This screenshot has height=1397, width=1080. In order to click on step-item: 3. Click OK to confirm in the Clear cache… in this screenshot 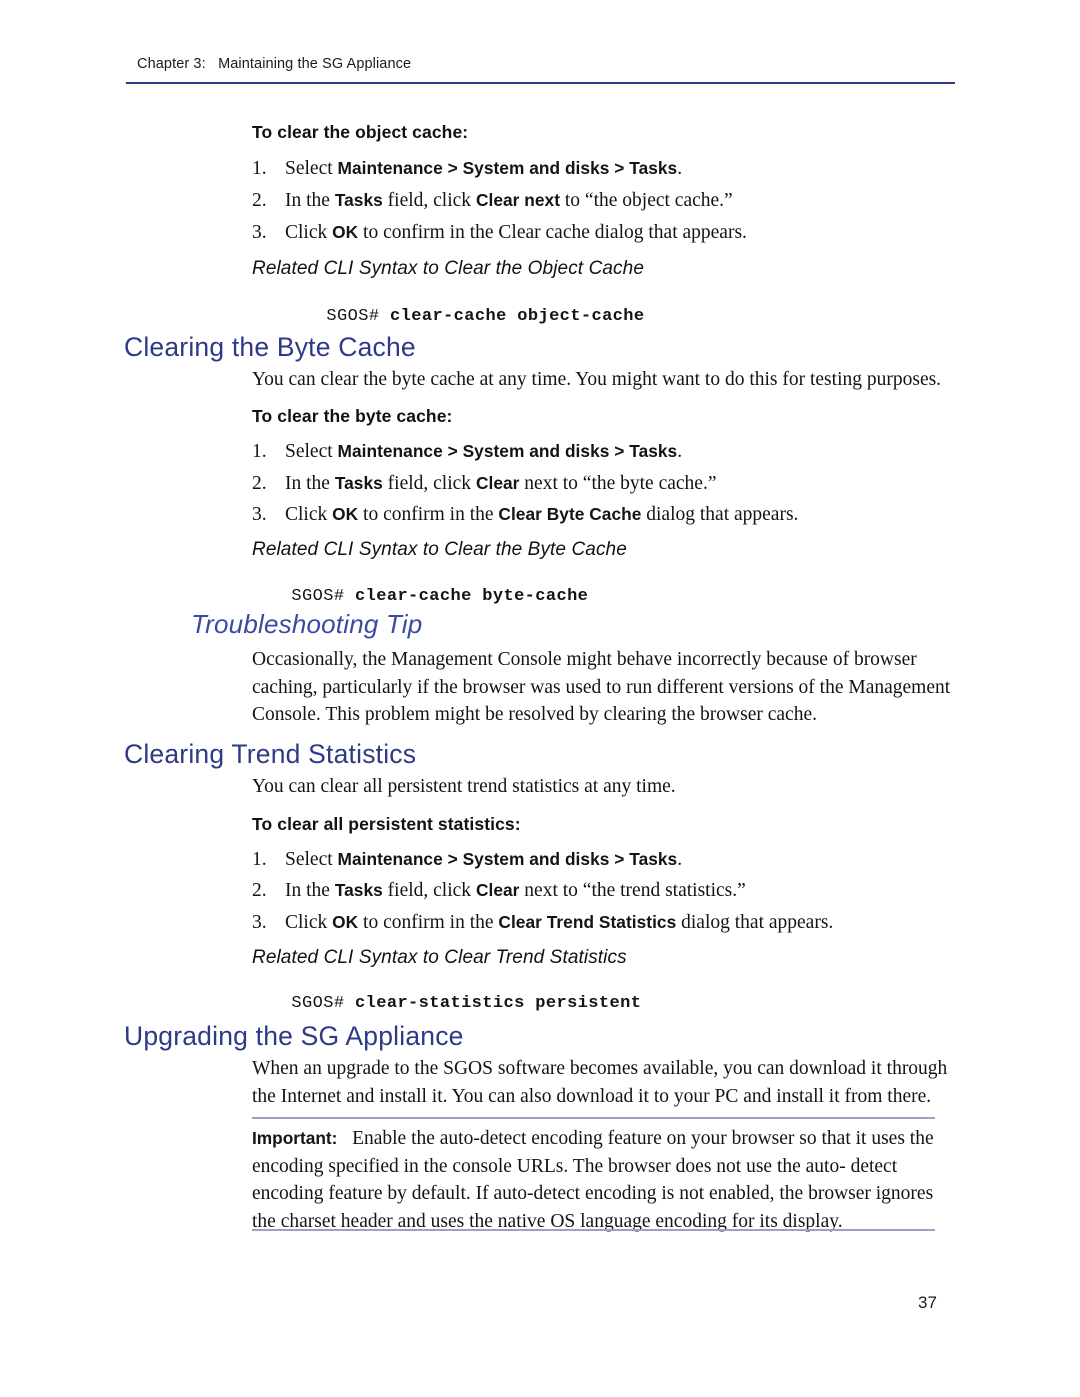, I will do `click(608, 232)`.